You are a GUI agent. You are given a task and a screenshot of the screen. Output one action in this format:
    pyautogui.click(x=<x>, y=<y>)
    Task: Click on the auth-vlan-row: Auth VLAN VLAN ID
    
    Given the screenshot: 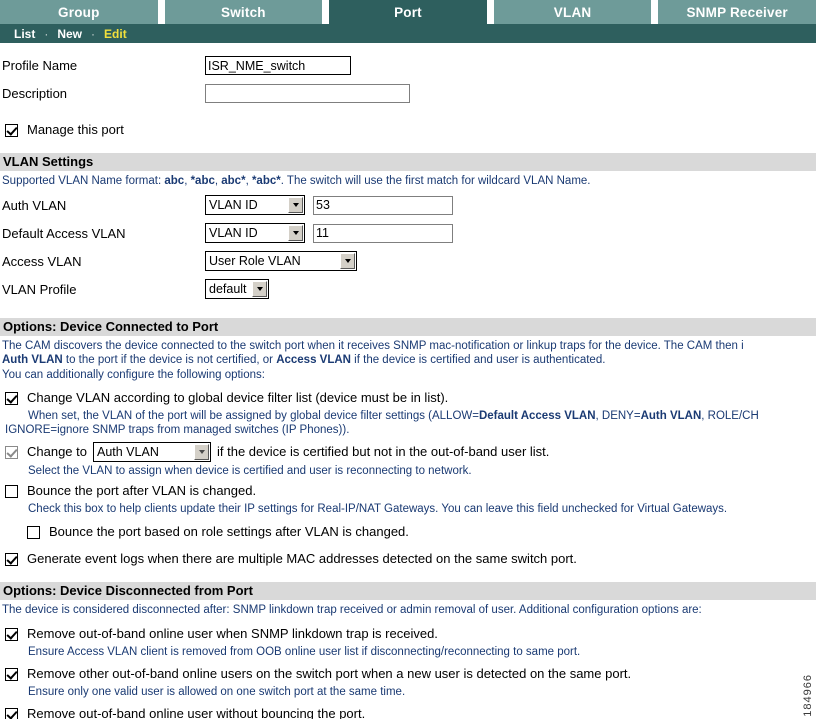 What is the action you would take?
    pyautogui.click(x=408, y=205)
    